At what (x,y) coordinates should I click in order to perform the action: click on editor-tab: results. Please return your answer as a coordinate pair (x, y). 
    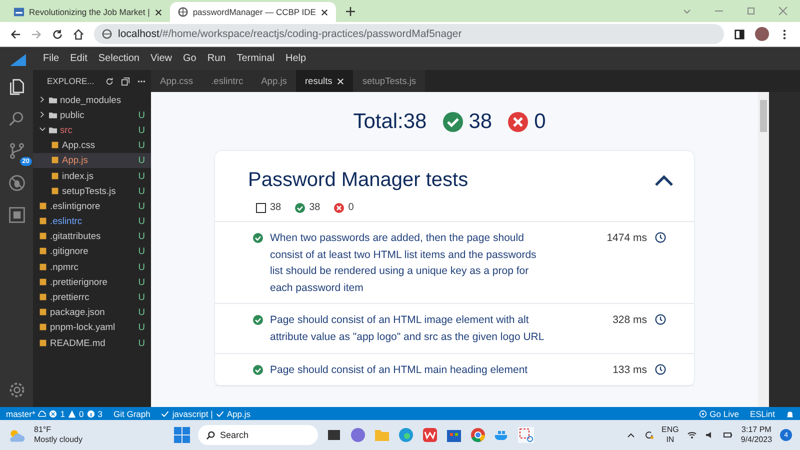
    Looking at the image, I should click on (325, 81).